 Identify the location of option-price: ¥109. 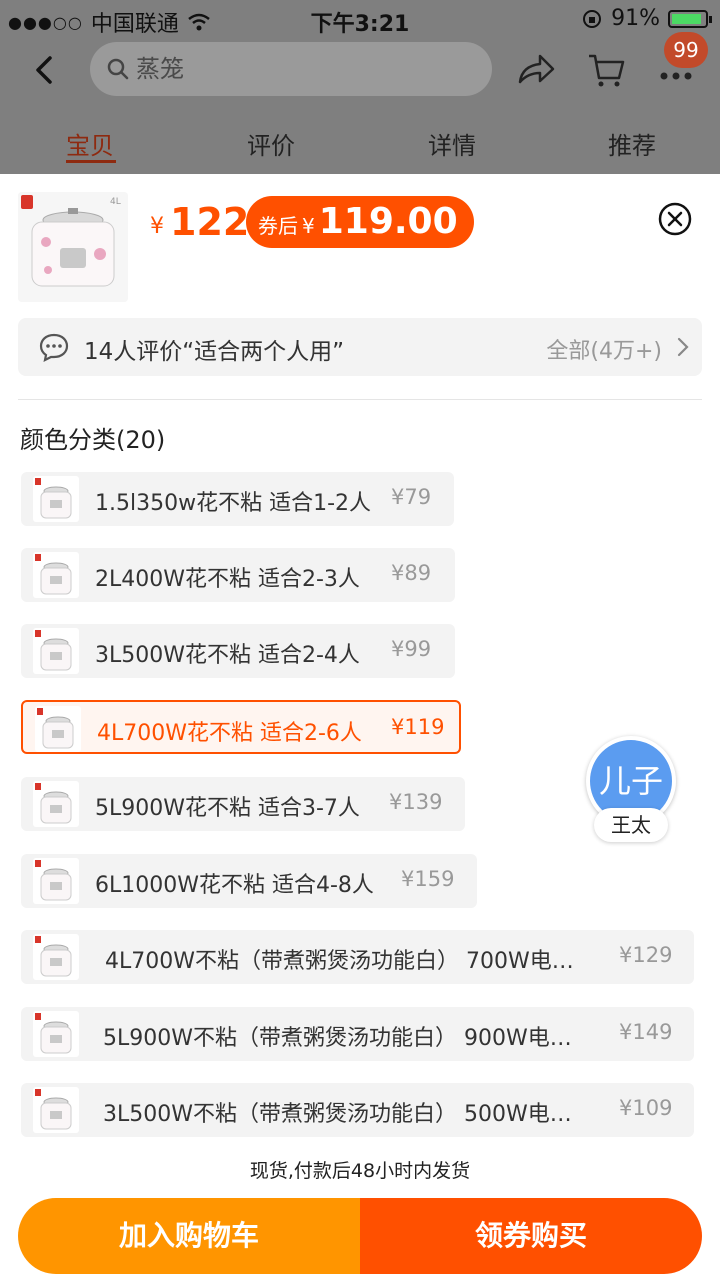
(646, 1108).